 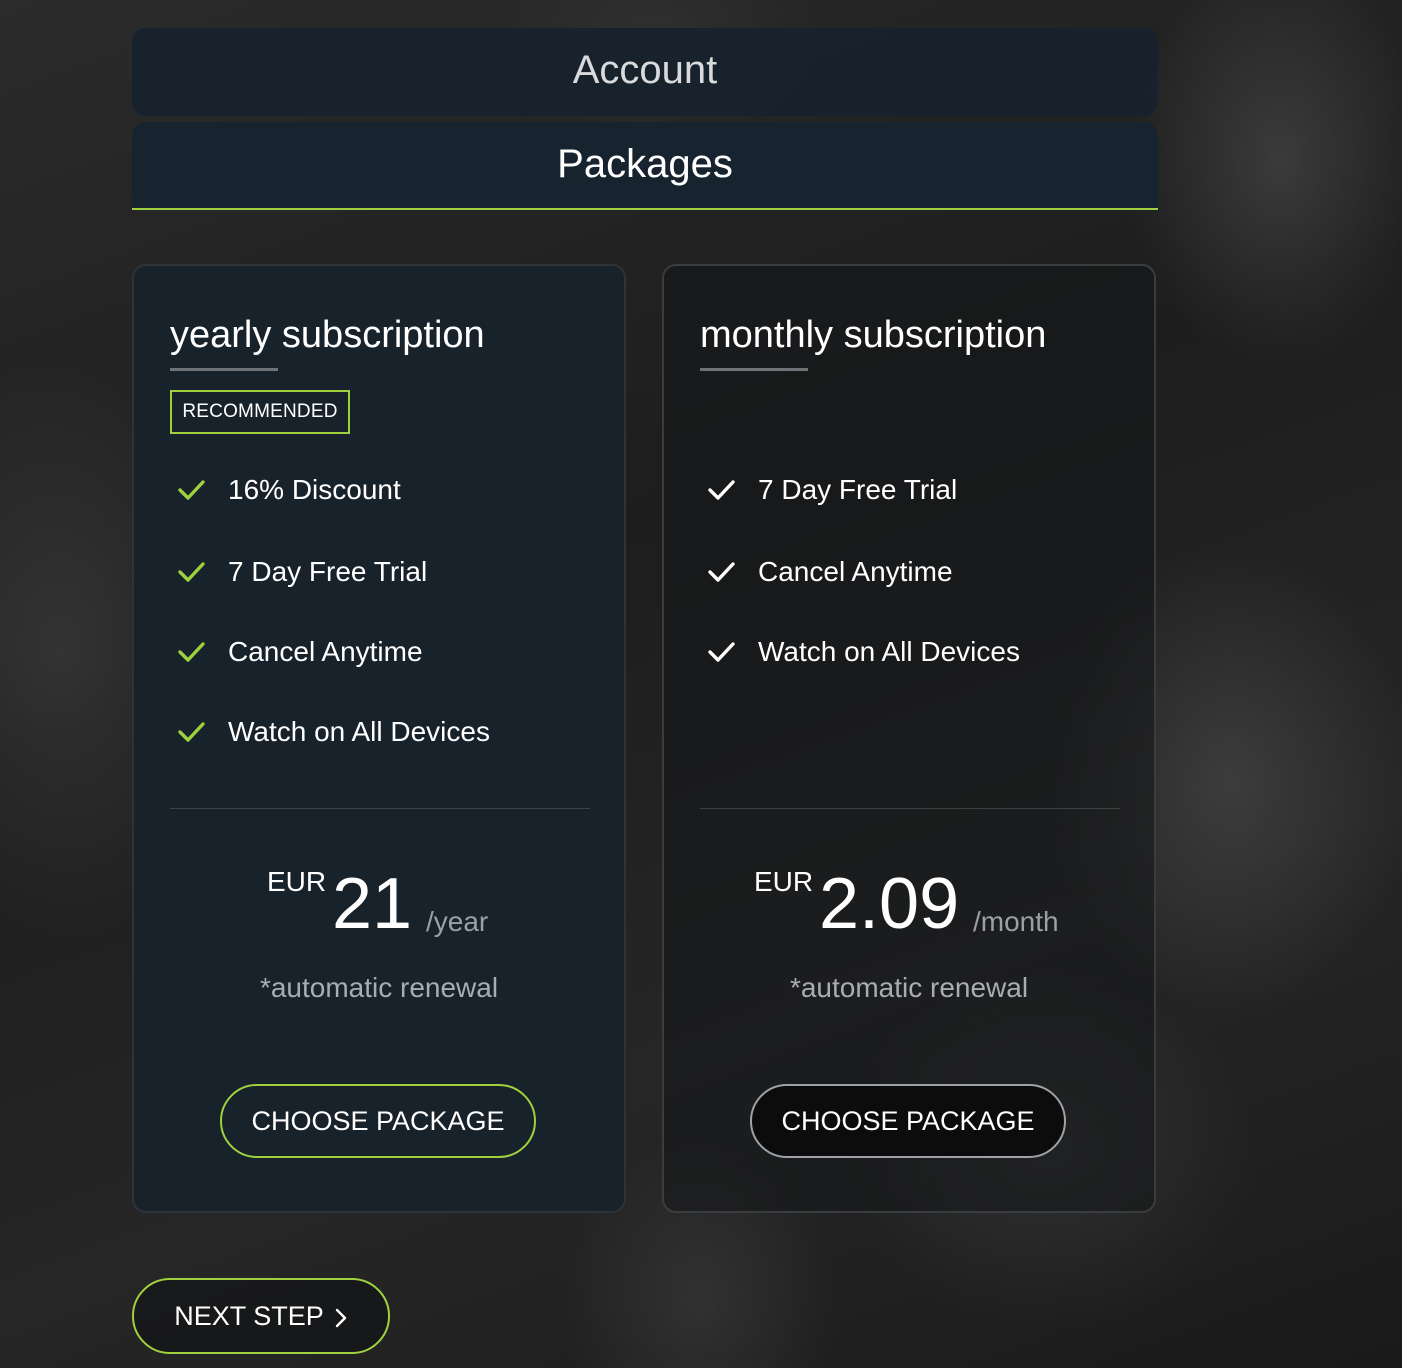 What do you see at coordinates (908, 1121) in the screenshot?
I see `choose-package-monthly-button: CHOOSE PACKAGE` at bounding box center [908, 1121].